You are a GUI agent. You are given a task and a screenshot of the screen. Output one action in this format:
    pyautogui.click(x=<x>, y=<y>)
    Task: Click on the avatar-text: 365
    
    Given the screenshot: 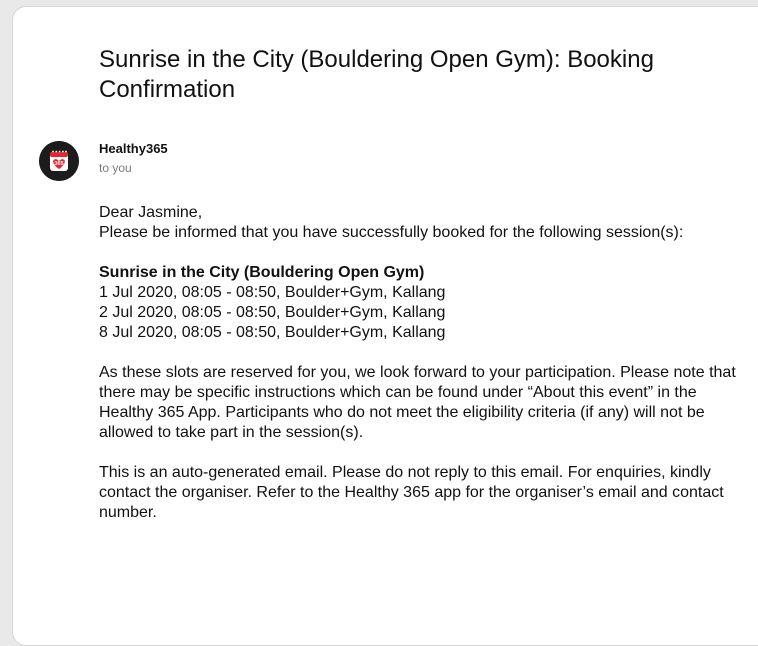 What is the action you would take?
    pyautogui.click(x=58, y=164)
    